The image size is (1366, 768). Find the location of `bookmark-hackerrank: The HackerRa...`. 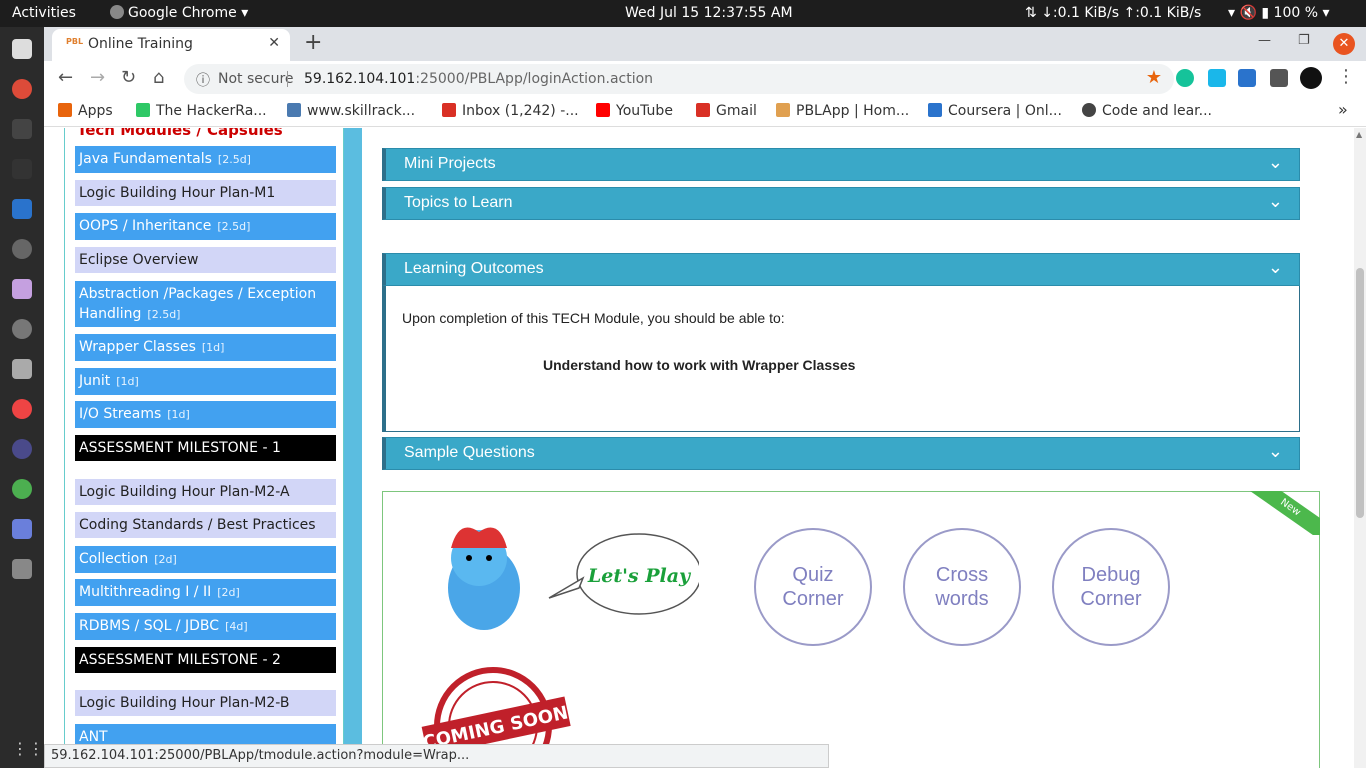

bookmark-hackerrank: The HackerRa... is located at coordinates (201, 111).